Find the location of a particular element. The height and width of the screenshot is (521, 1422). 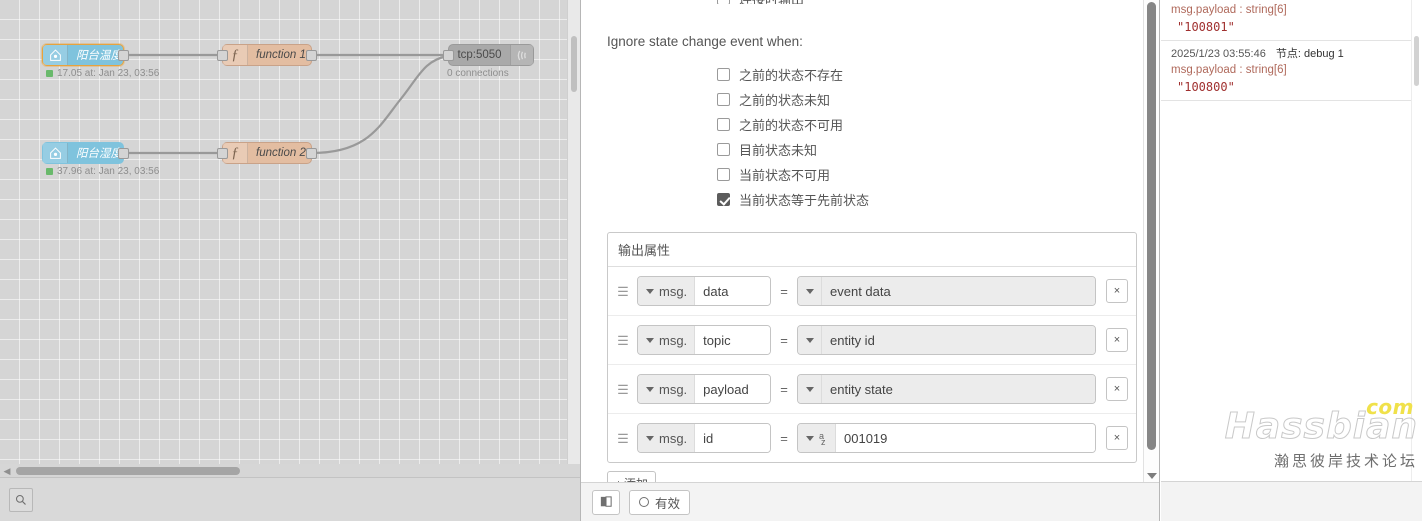

checkbox-prev-state-unavailable is located at coordinates (723, 124).